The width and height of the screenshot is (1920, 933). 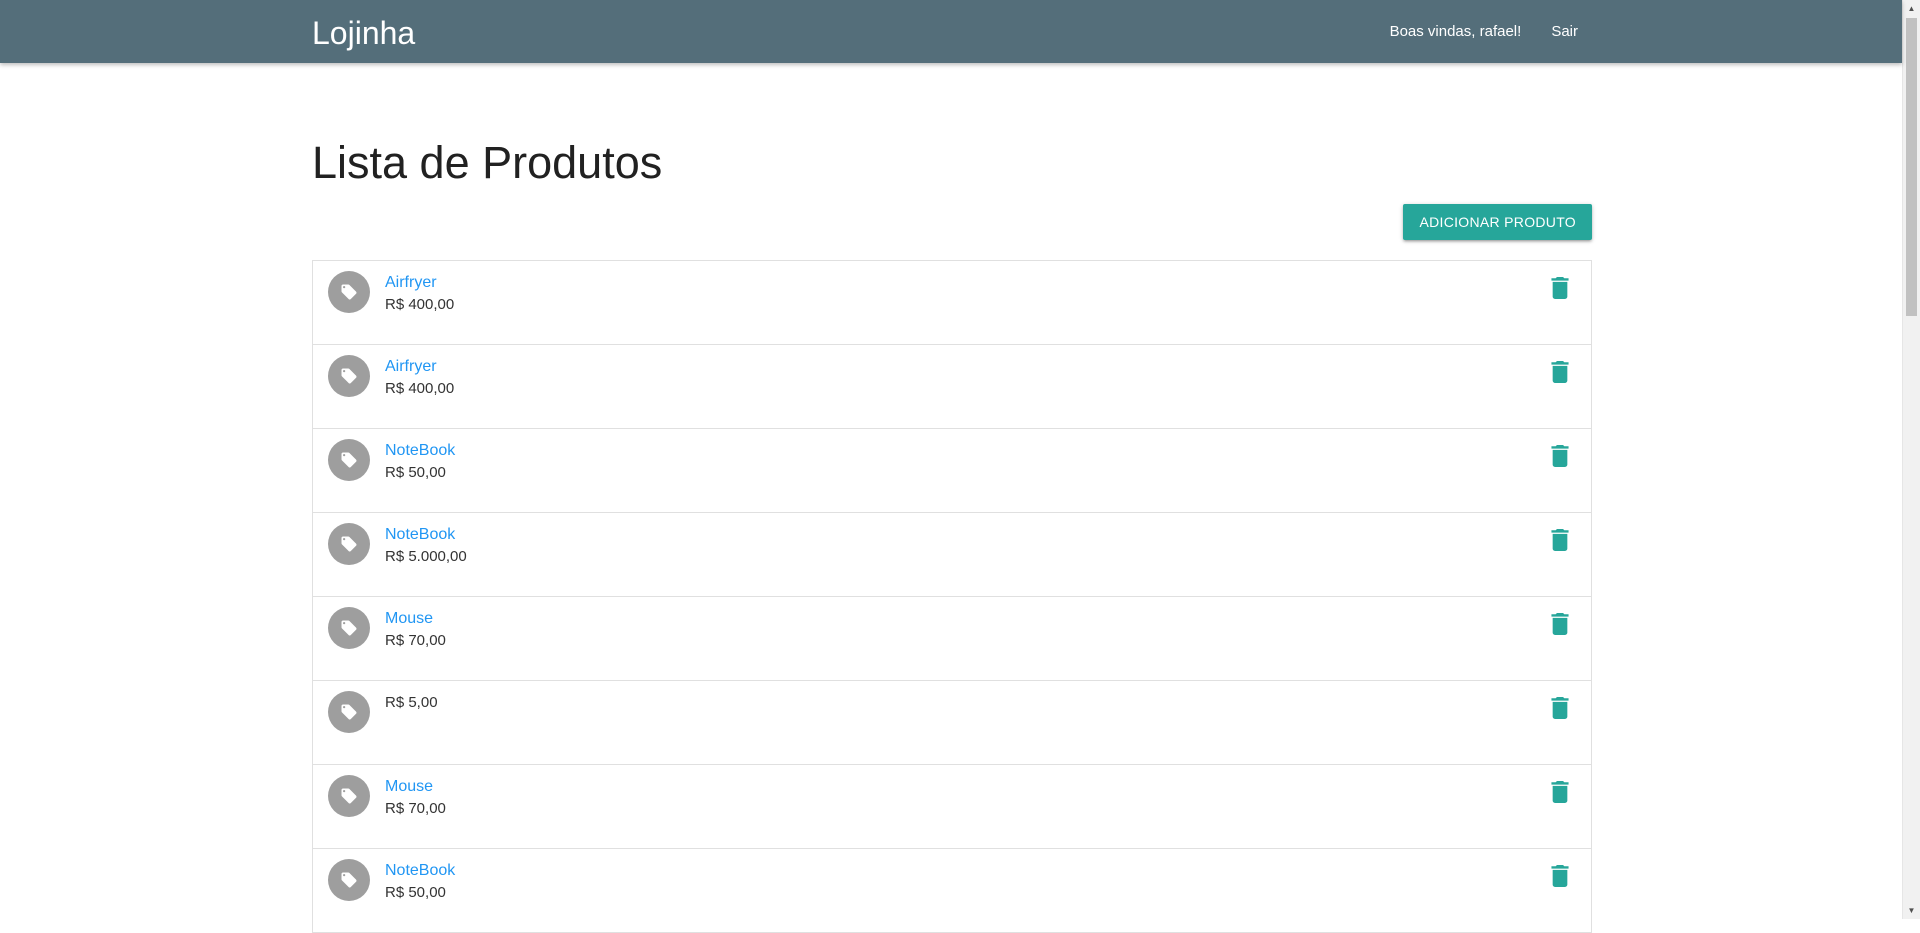 I want to click on product-item: NoteBook R$ 5.000,00, so click(x=952, y=555).